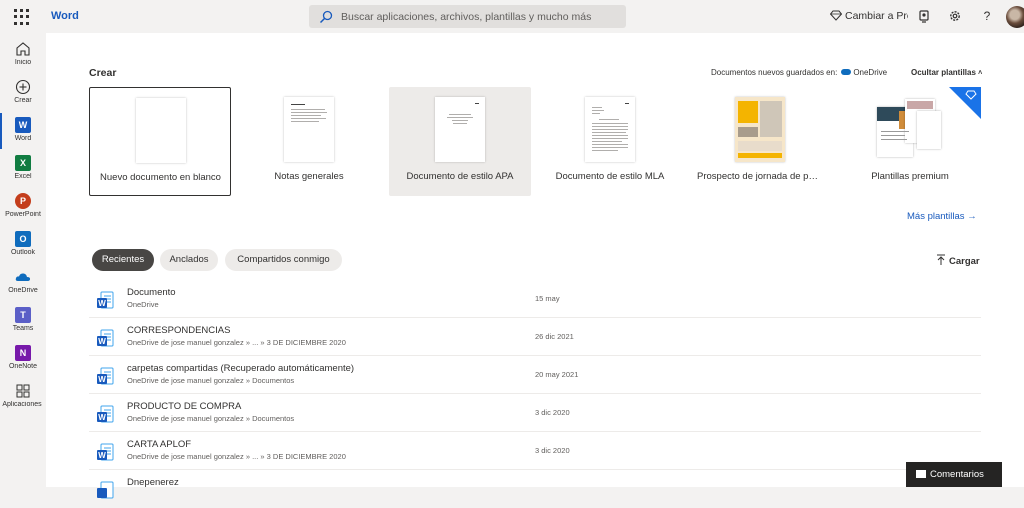 The height and width of the screenshot is (508, 1024). I want to click on upload-button: Cargar, so click(958, 260).